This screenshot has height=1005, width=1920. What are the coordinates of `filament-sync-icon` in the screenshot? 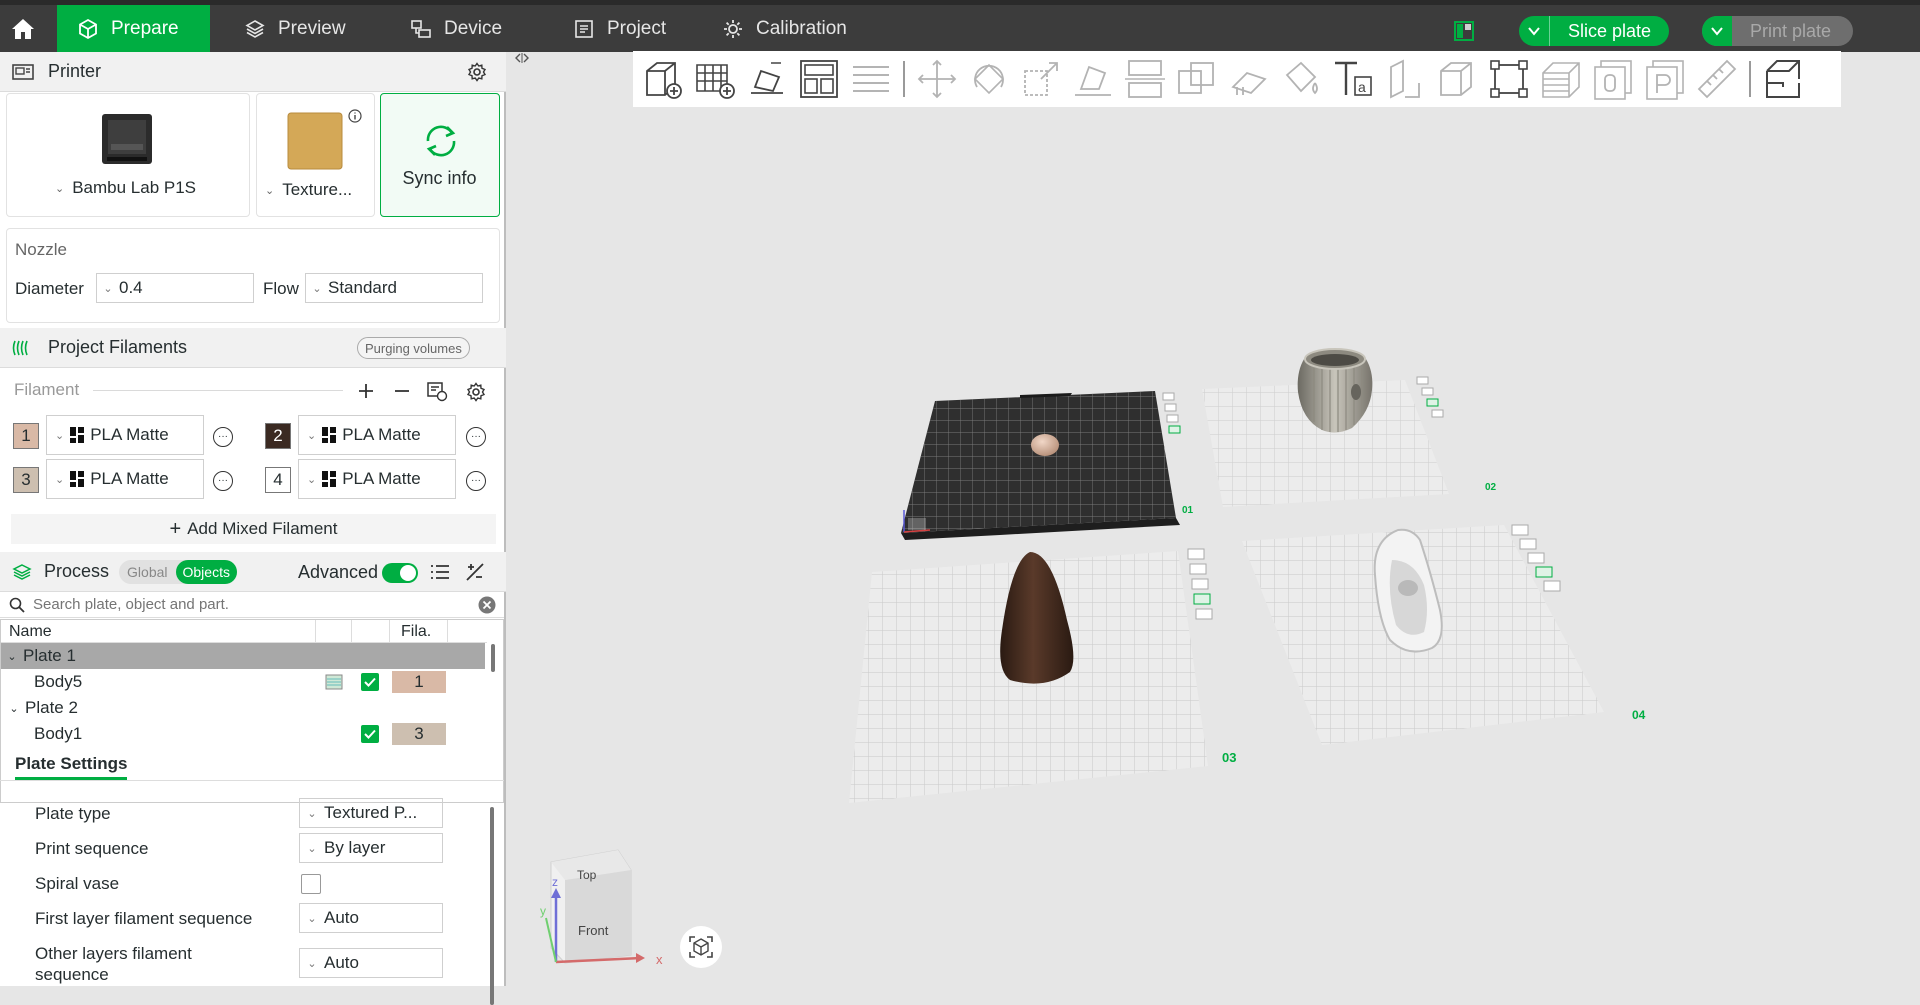 It's located at (437, 391).